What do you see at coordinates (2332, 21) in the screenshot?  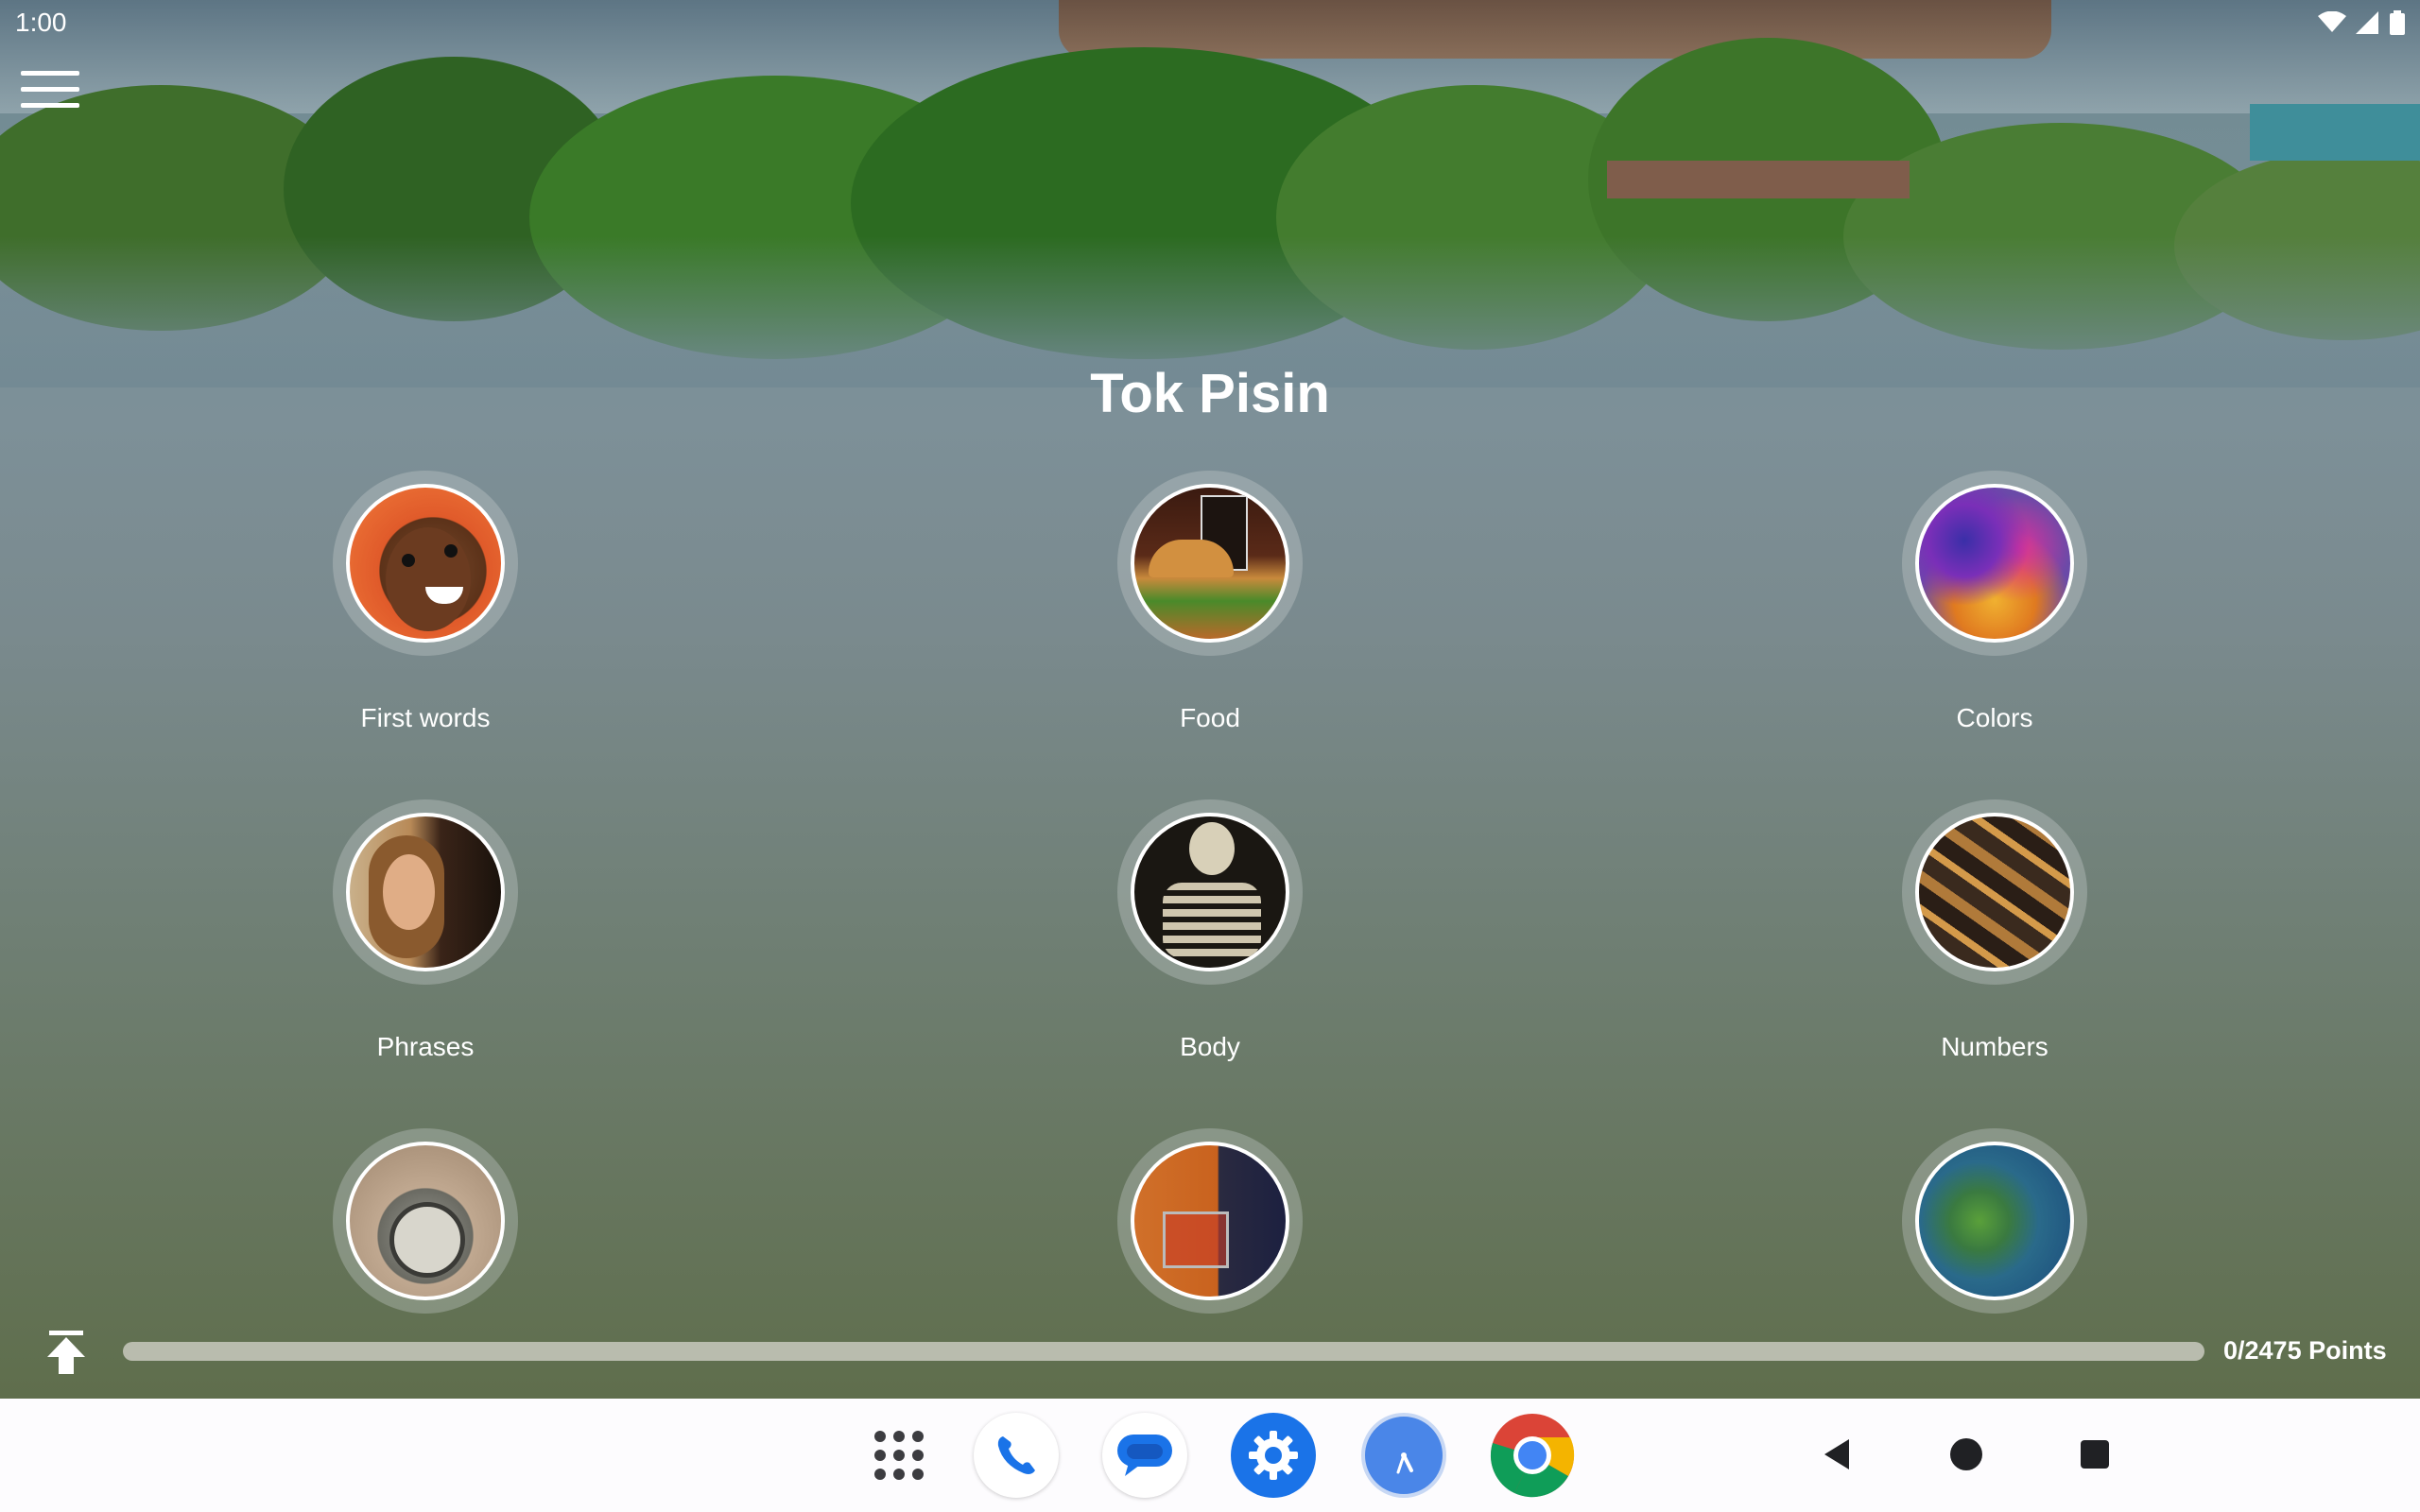 I see `wifi-icon` at bounding box center [2332, 21].